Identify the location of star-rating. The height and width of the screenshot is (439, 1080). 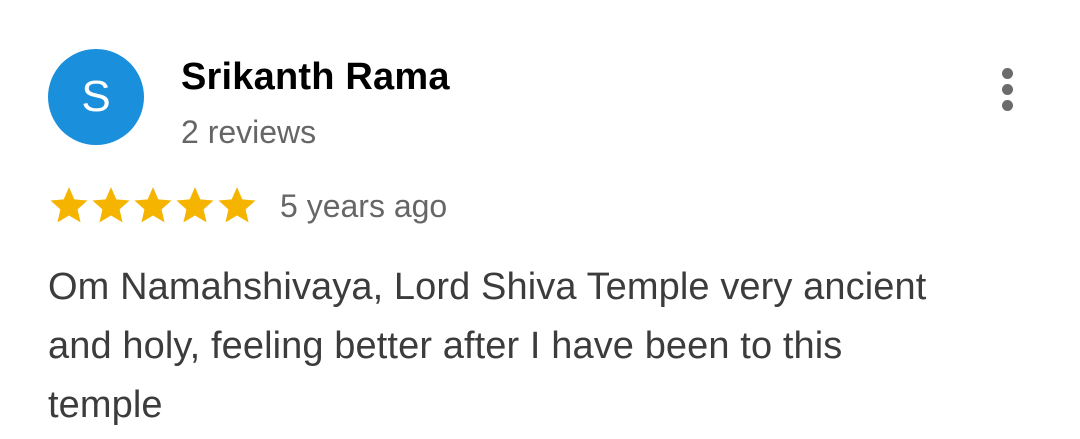
(153, 206).